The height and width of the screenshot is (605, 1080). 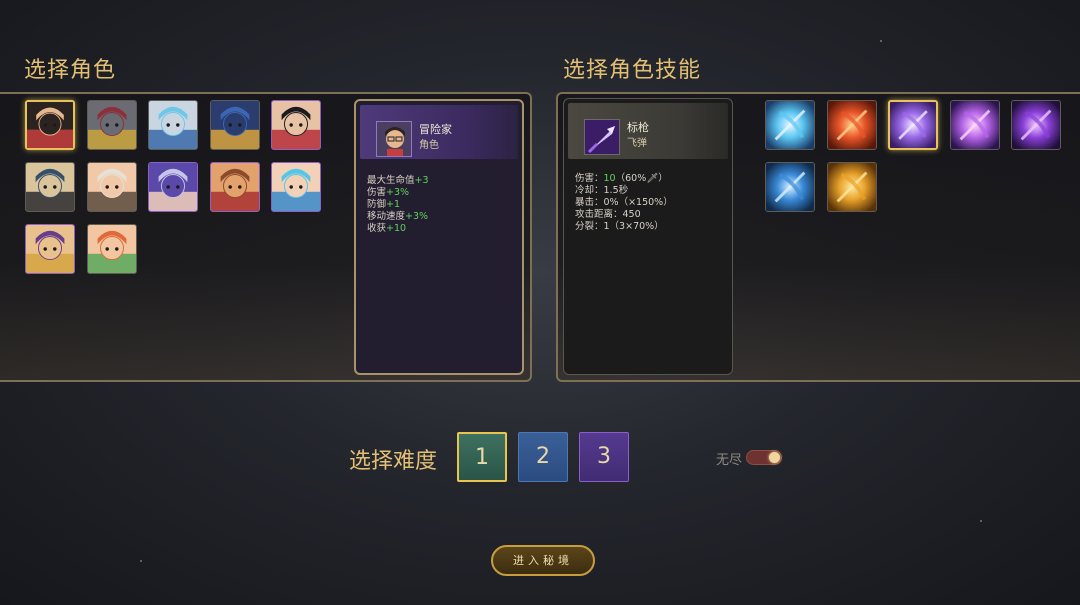 I want to click on character-stats-list: 最大生命值+3 伤害+3% 防御+1 移动速度+3% 收获+10, so click(x=398, y=205).